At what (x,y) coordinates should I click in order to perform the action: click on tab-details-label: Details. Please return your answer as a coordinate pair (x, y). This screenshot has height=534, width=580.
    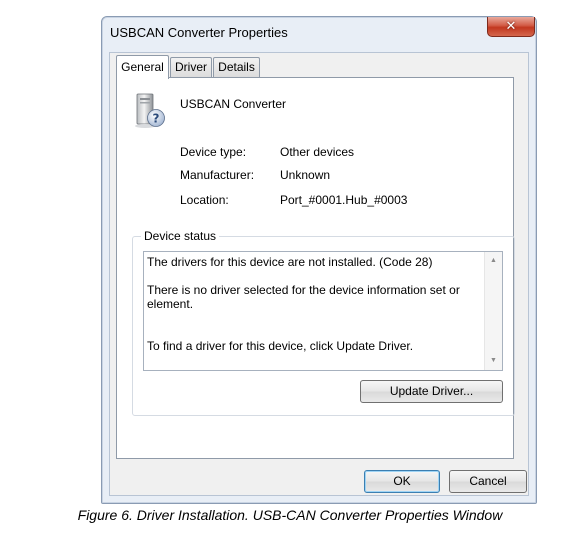
    Looking at the image, I should click on (236, 67).